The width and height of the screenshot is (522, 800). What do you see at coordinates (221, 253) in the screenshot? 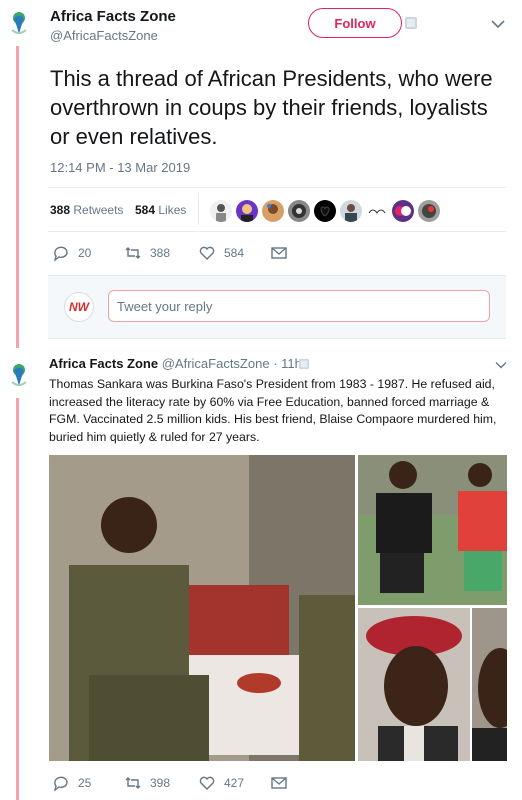
I see `like-action: 584` at bounding box center [221, 253].